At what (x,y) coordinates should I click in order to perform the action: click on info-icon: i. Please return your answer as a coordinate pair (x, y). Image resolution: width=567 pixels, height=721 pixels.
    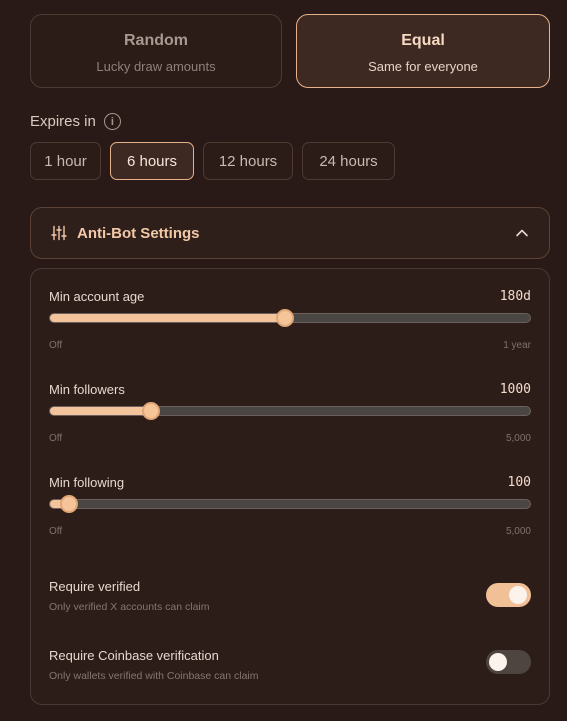
    Looking at the image, I should click on (112, 121).